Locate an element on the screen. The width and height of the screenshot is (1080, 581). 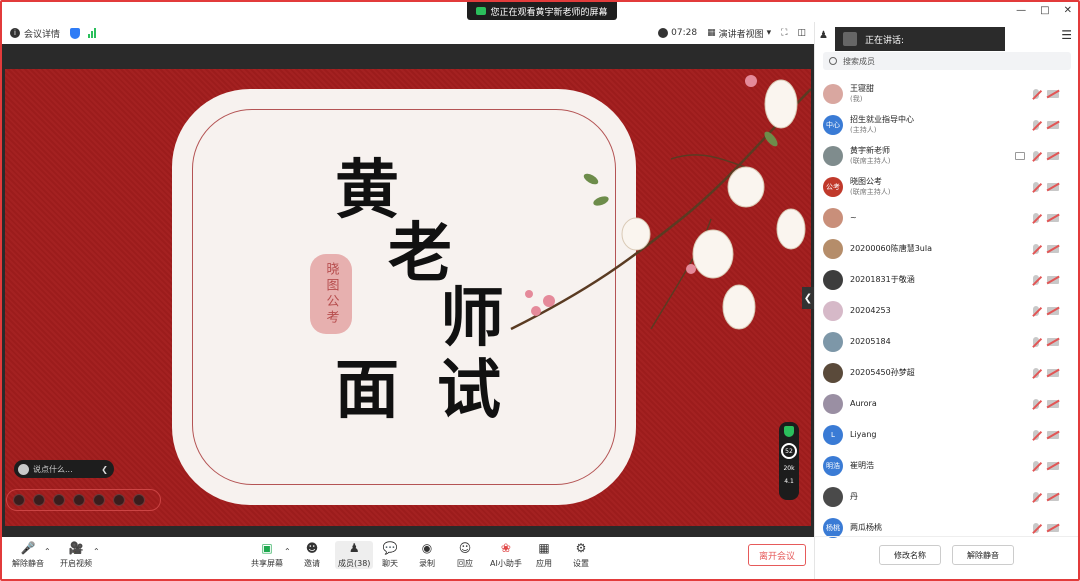
ai-assistant-button: ❀ AI小助手 is located at coordinates (506, 555).